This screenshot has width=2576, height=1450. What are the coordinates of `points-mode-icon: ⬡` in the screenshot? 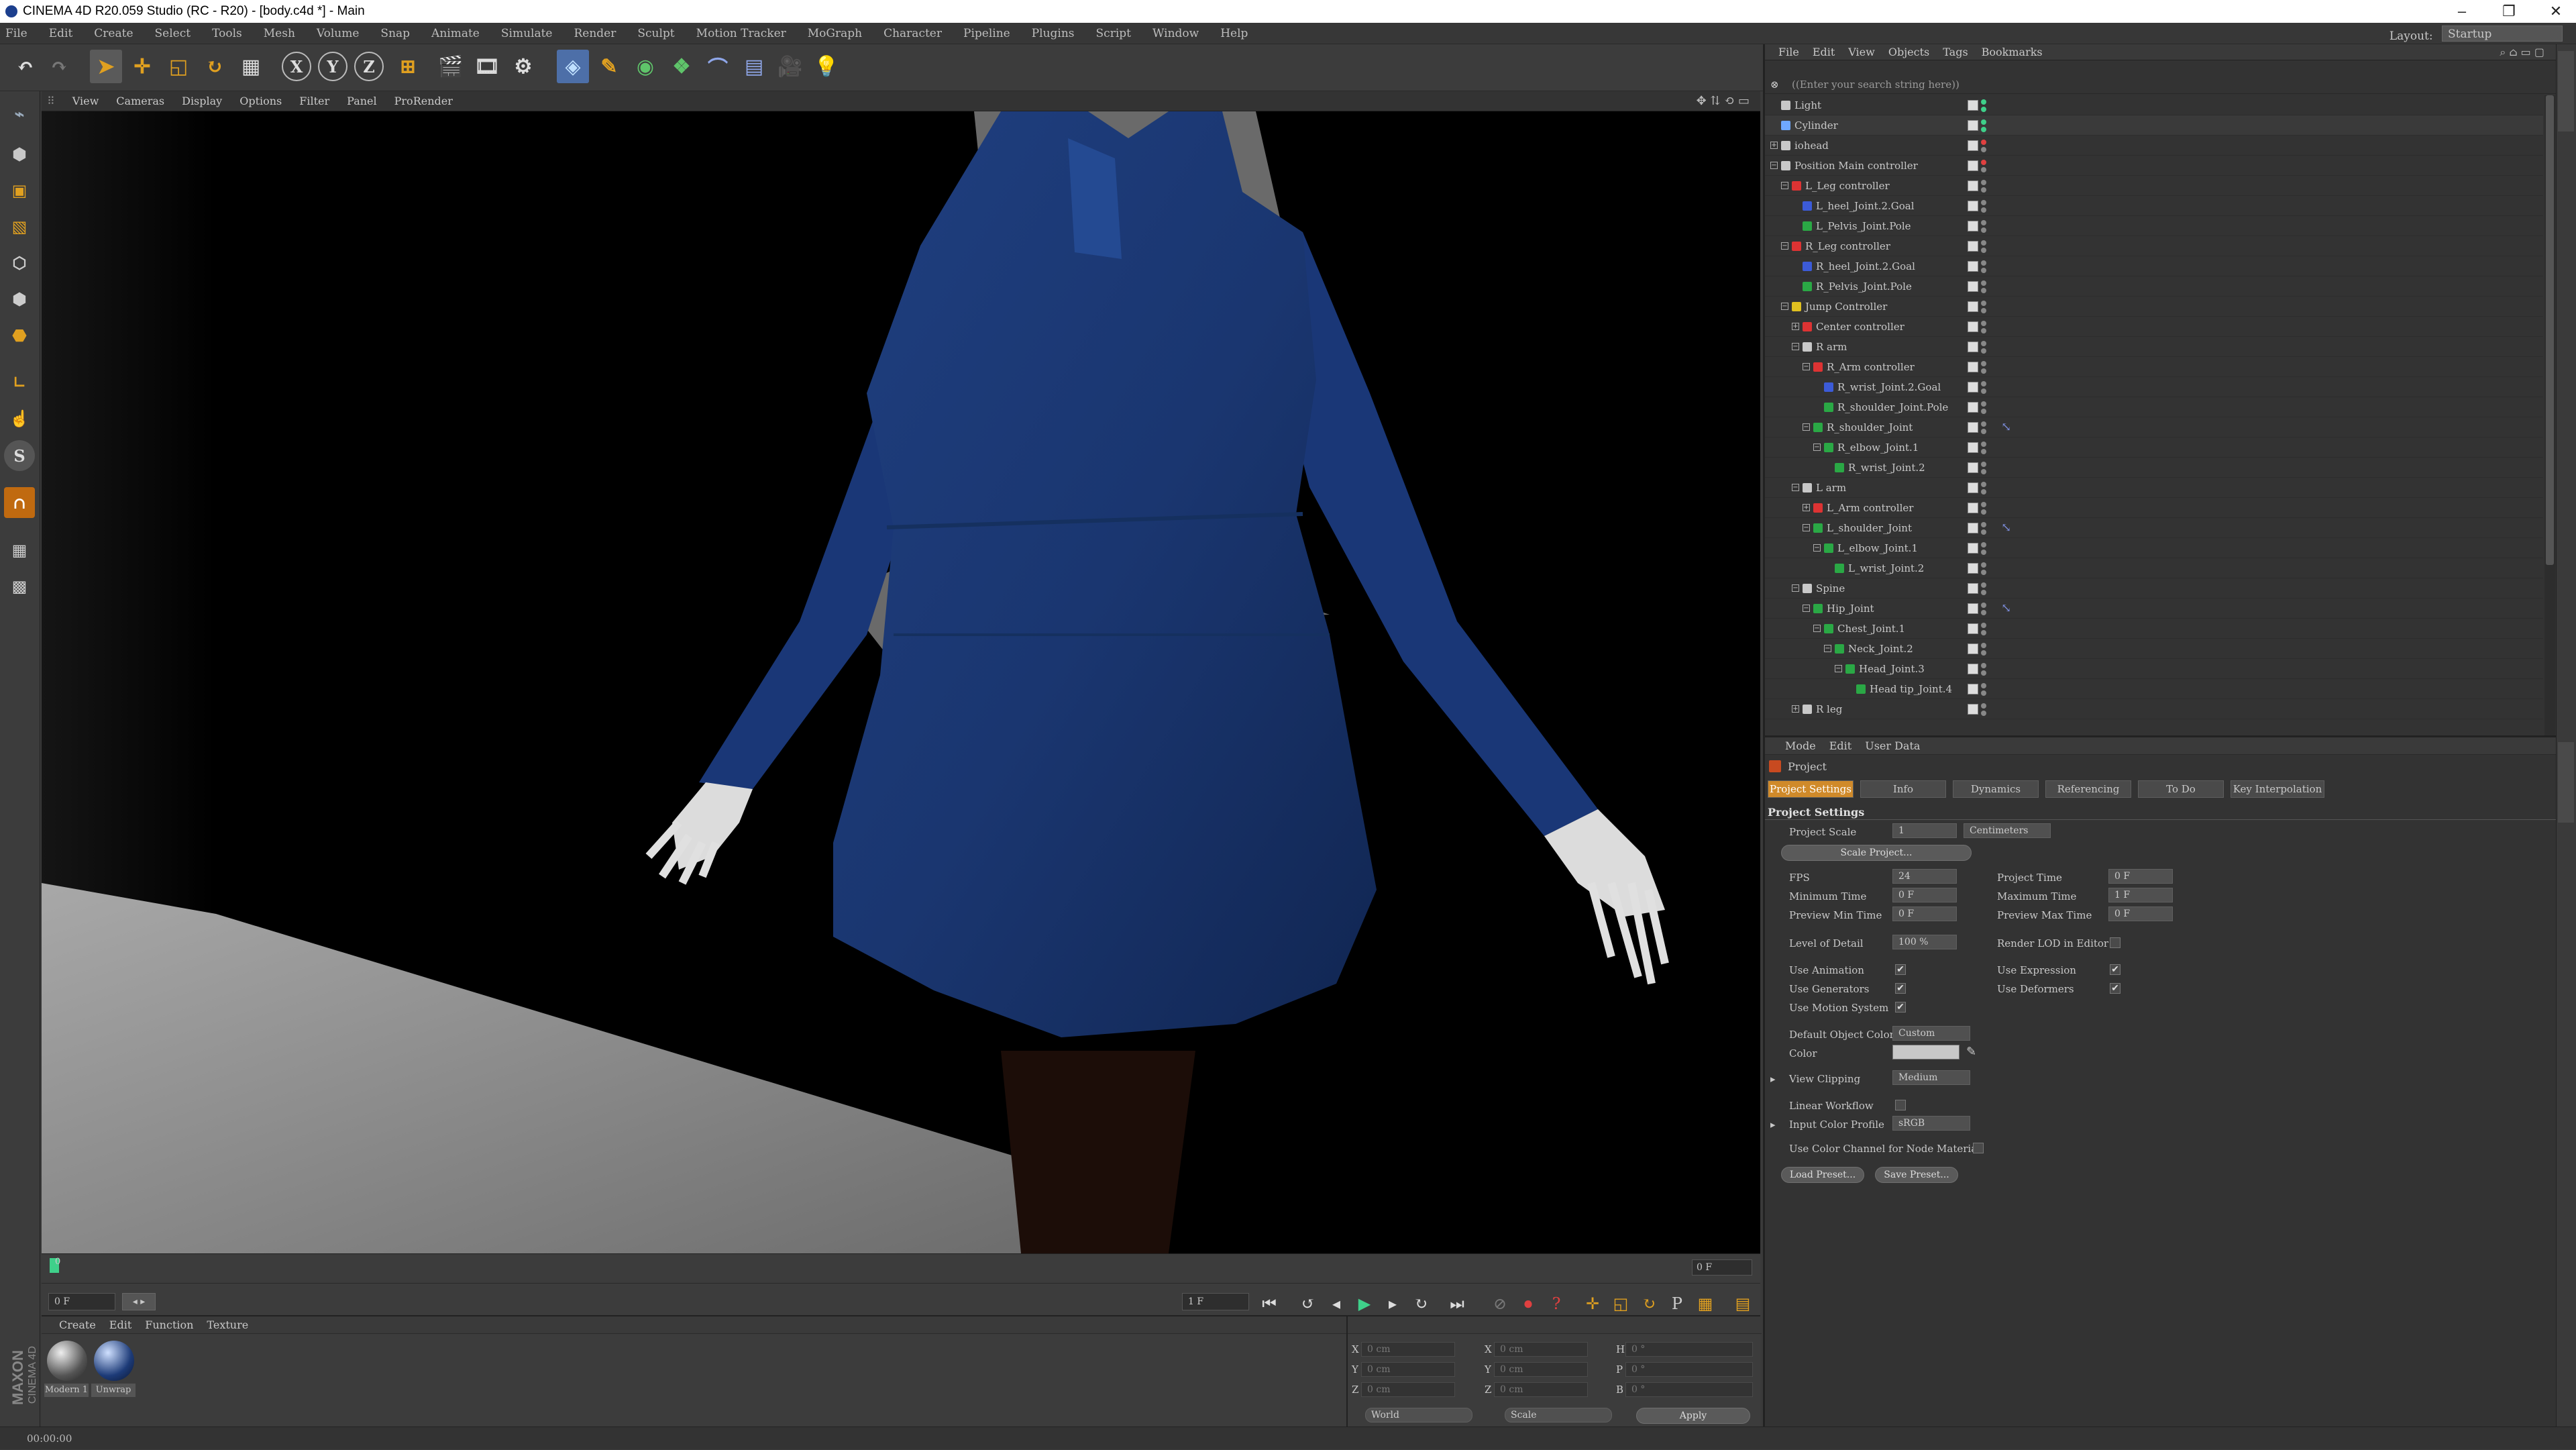 It's located at (19, 262).